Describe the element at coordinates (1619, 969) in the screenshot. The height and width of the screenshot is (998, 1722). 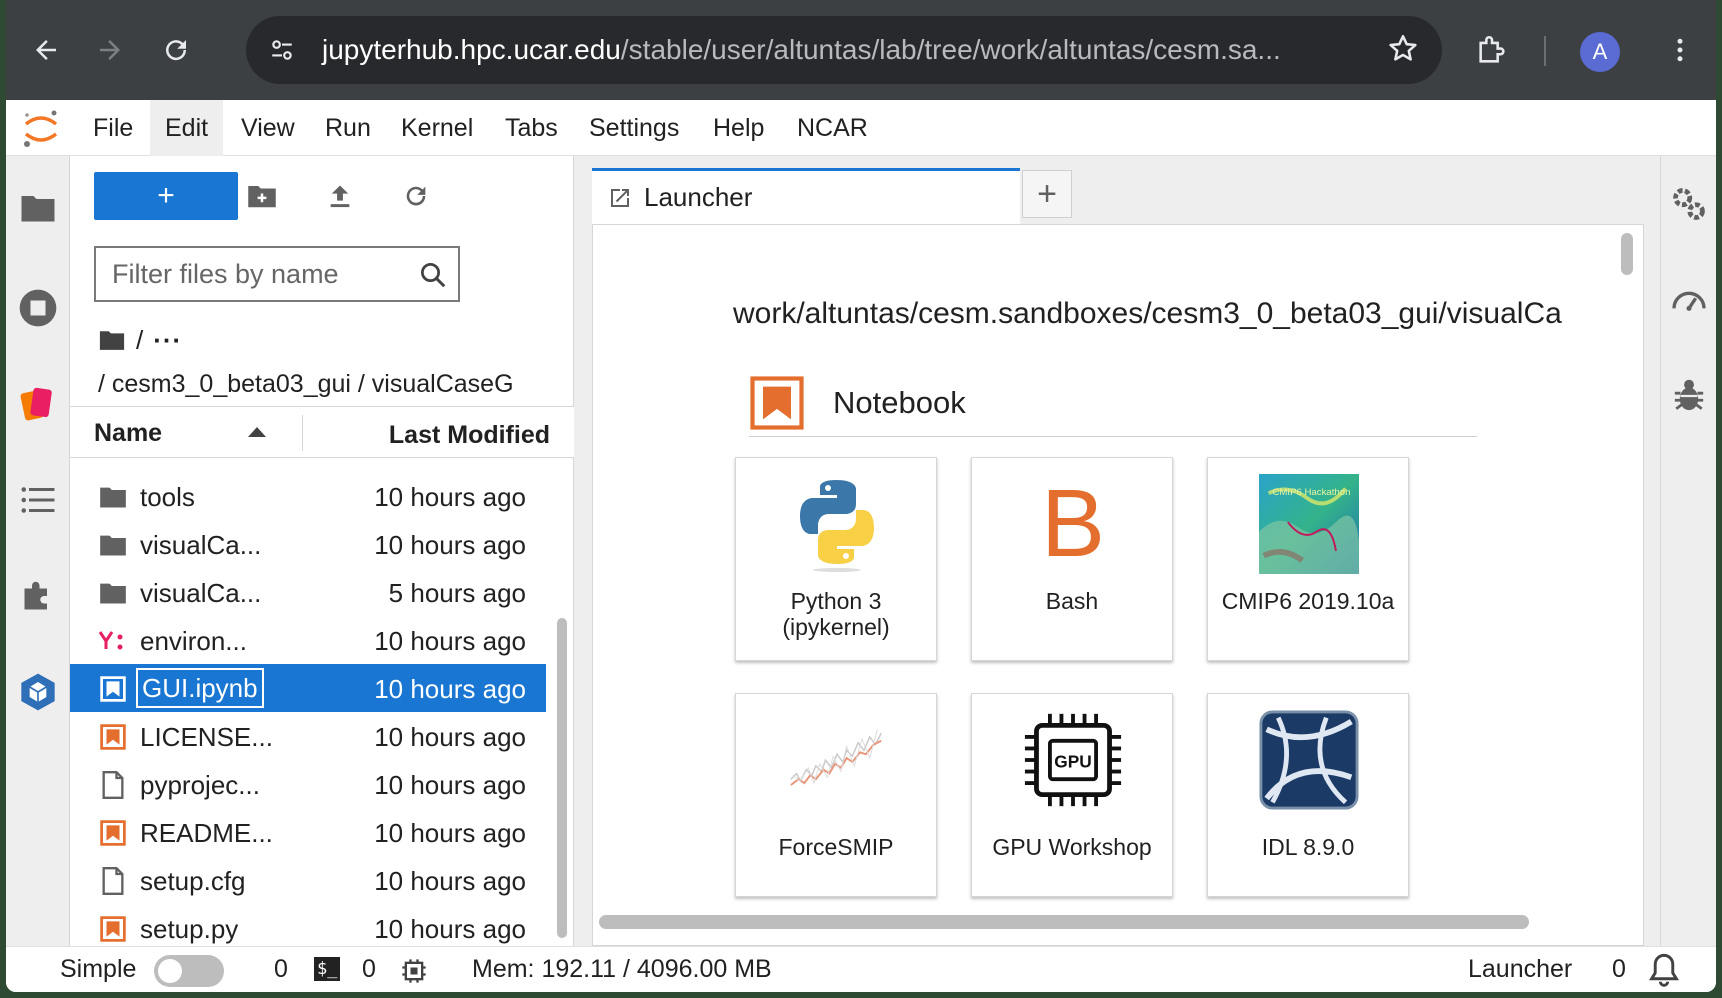
I see `notification-count: 0` at that location.